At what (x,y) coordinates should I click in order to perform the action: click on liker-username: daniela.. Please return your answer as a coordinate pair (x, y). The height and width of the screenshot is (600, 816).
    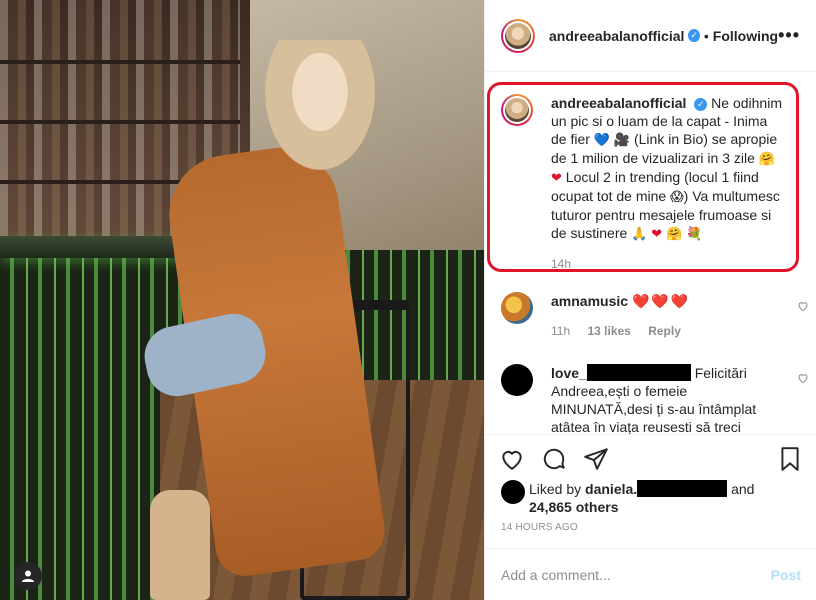
    Looking at the image, I should click on (611, 489).